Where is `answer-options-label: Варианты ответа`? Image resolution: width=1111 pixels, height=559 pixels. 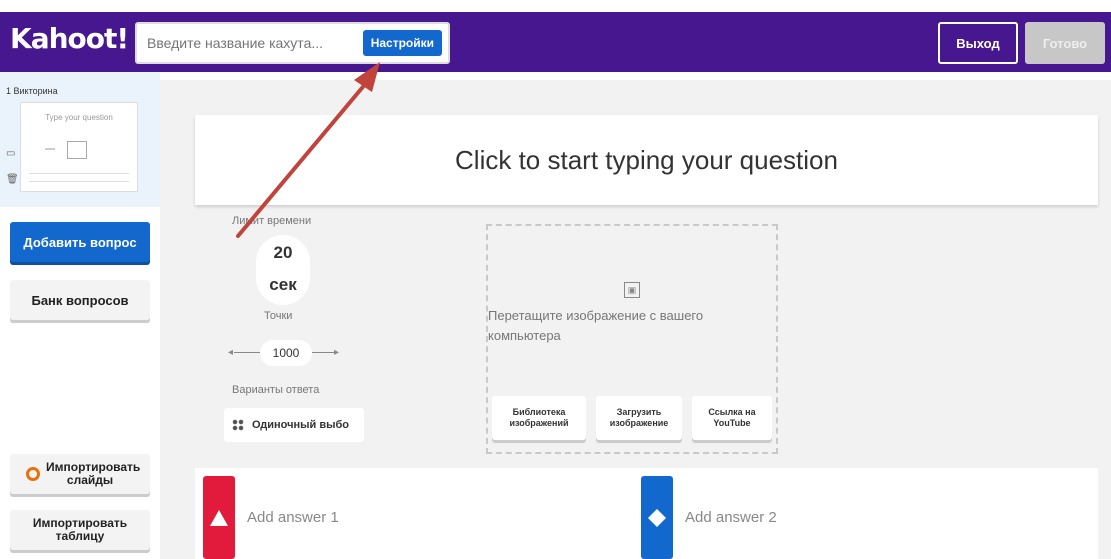 answer-options-label: Варианты ответа is located at coordinates (276, 390).